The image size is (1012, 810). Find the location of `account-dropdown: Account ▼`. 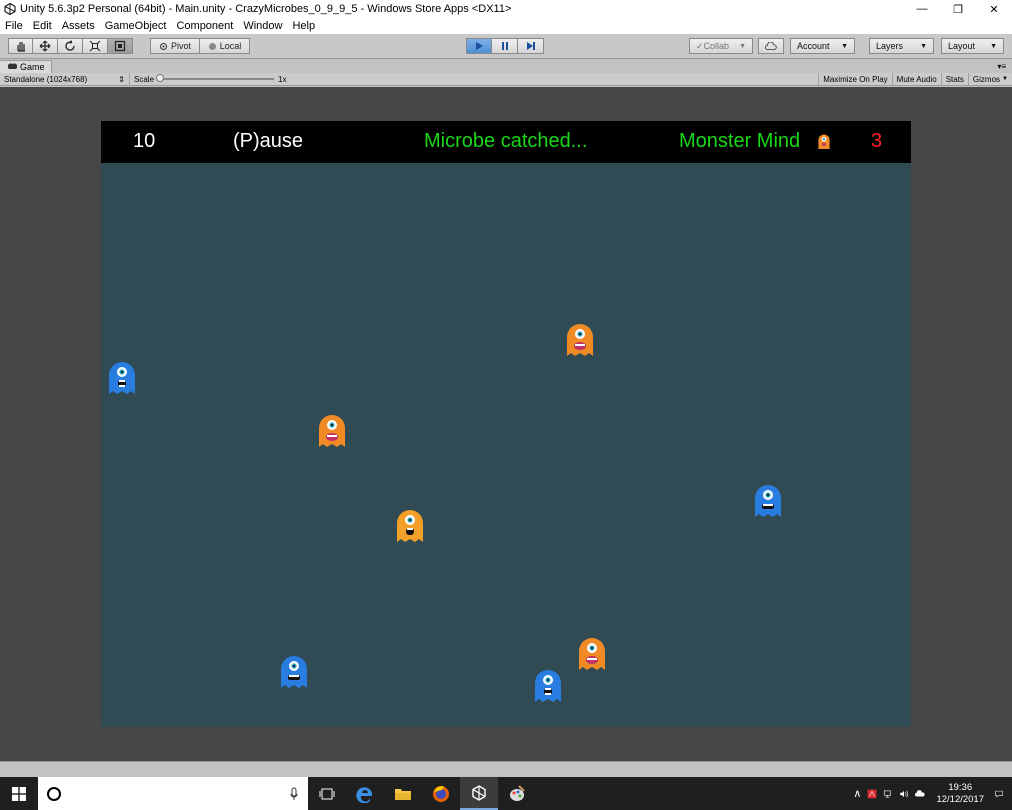

account-dropdown: Account ▼ is located at coordinates (822, 46).